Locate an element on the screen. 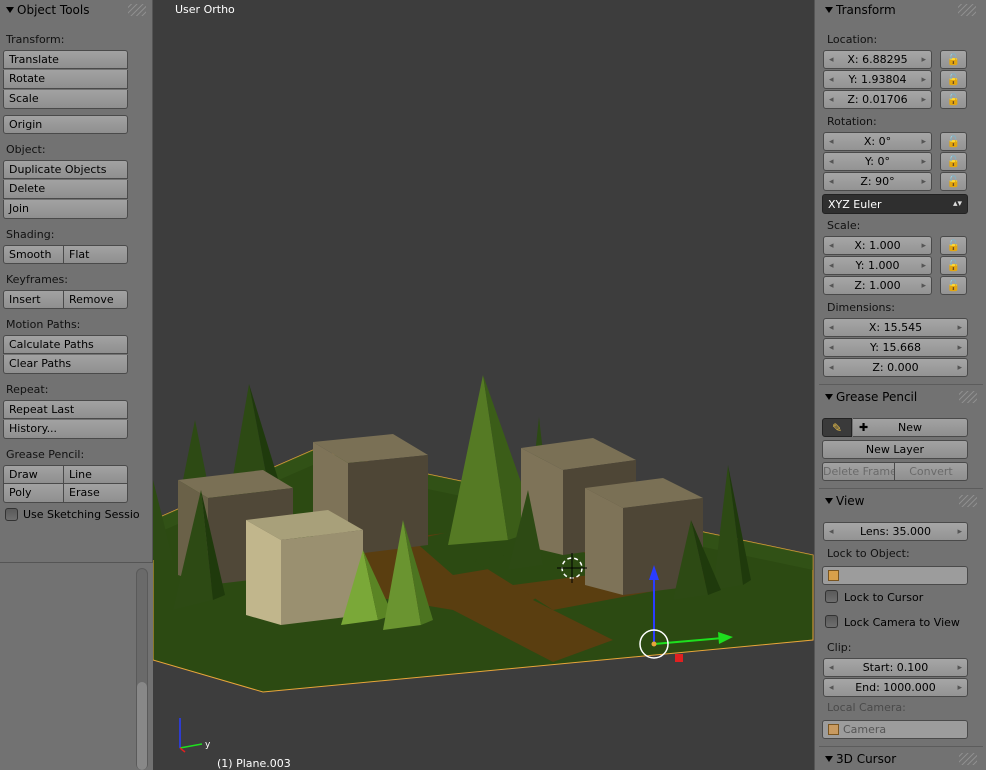  shading-label: Shading: is located at coordinates (30, 234).